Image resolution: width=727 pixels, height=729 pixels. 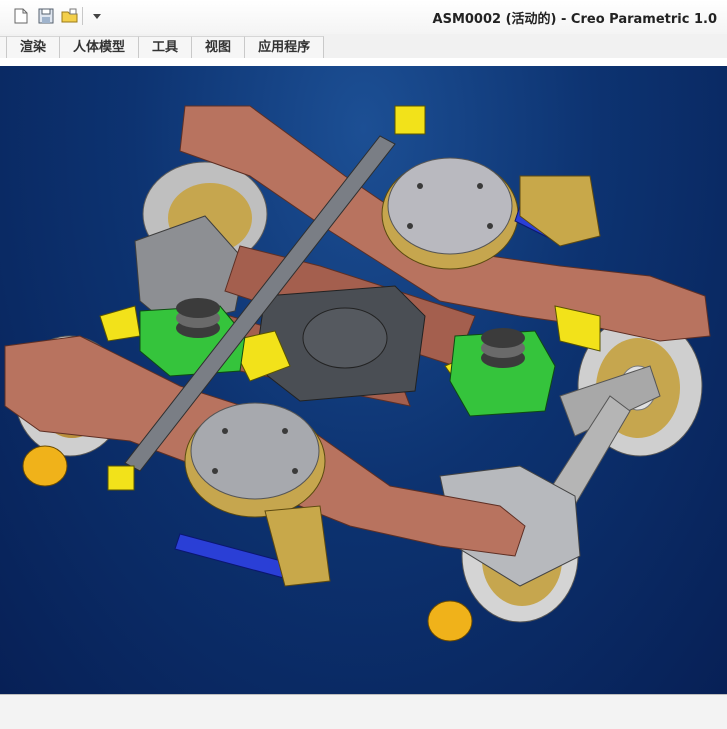 What do you see at coordinates (285, 47) in the screenshot?
I see `tab-applications: 应用程序` at bounding box center [285, 47].